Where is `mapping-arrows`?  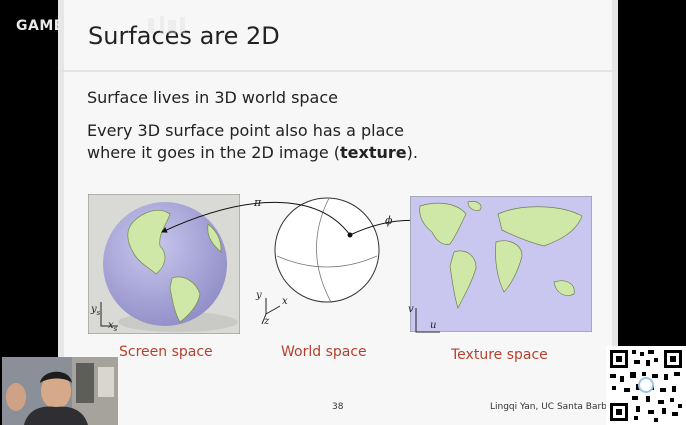 mapping-arrows is located at coordinates (300, 218).